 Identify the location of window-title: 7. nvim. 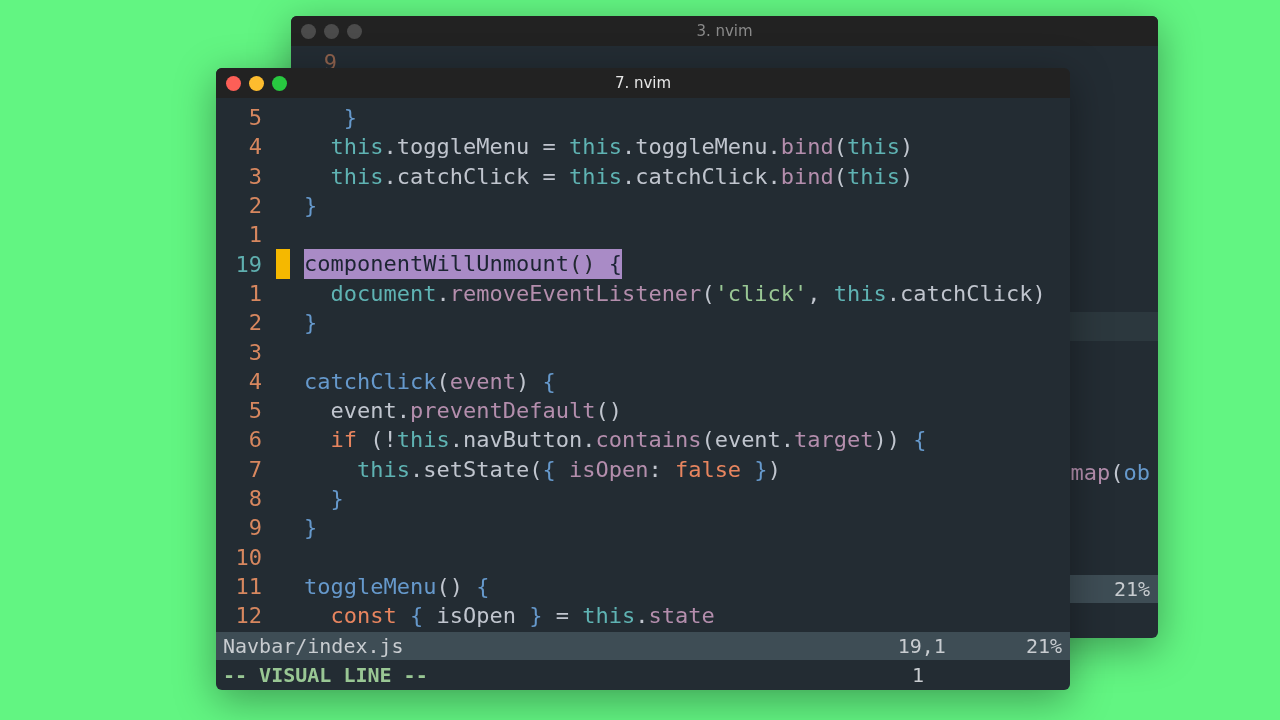
(643, 83).